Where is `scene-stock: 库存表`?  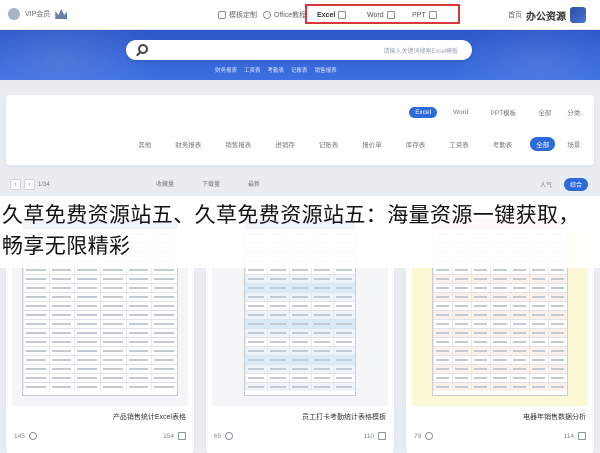
scene-stock: 库存表 is located at coordinates (416, 144).